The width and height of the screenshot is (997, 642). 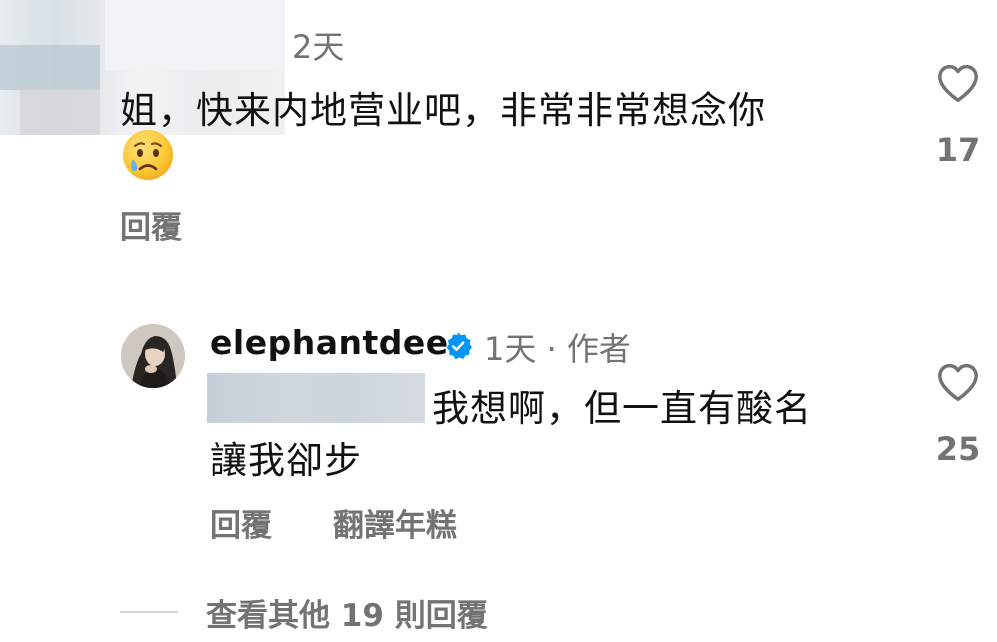 I want to click on verified-badge-icon, so click(x=459, y=346).